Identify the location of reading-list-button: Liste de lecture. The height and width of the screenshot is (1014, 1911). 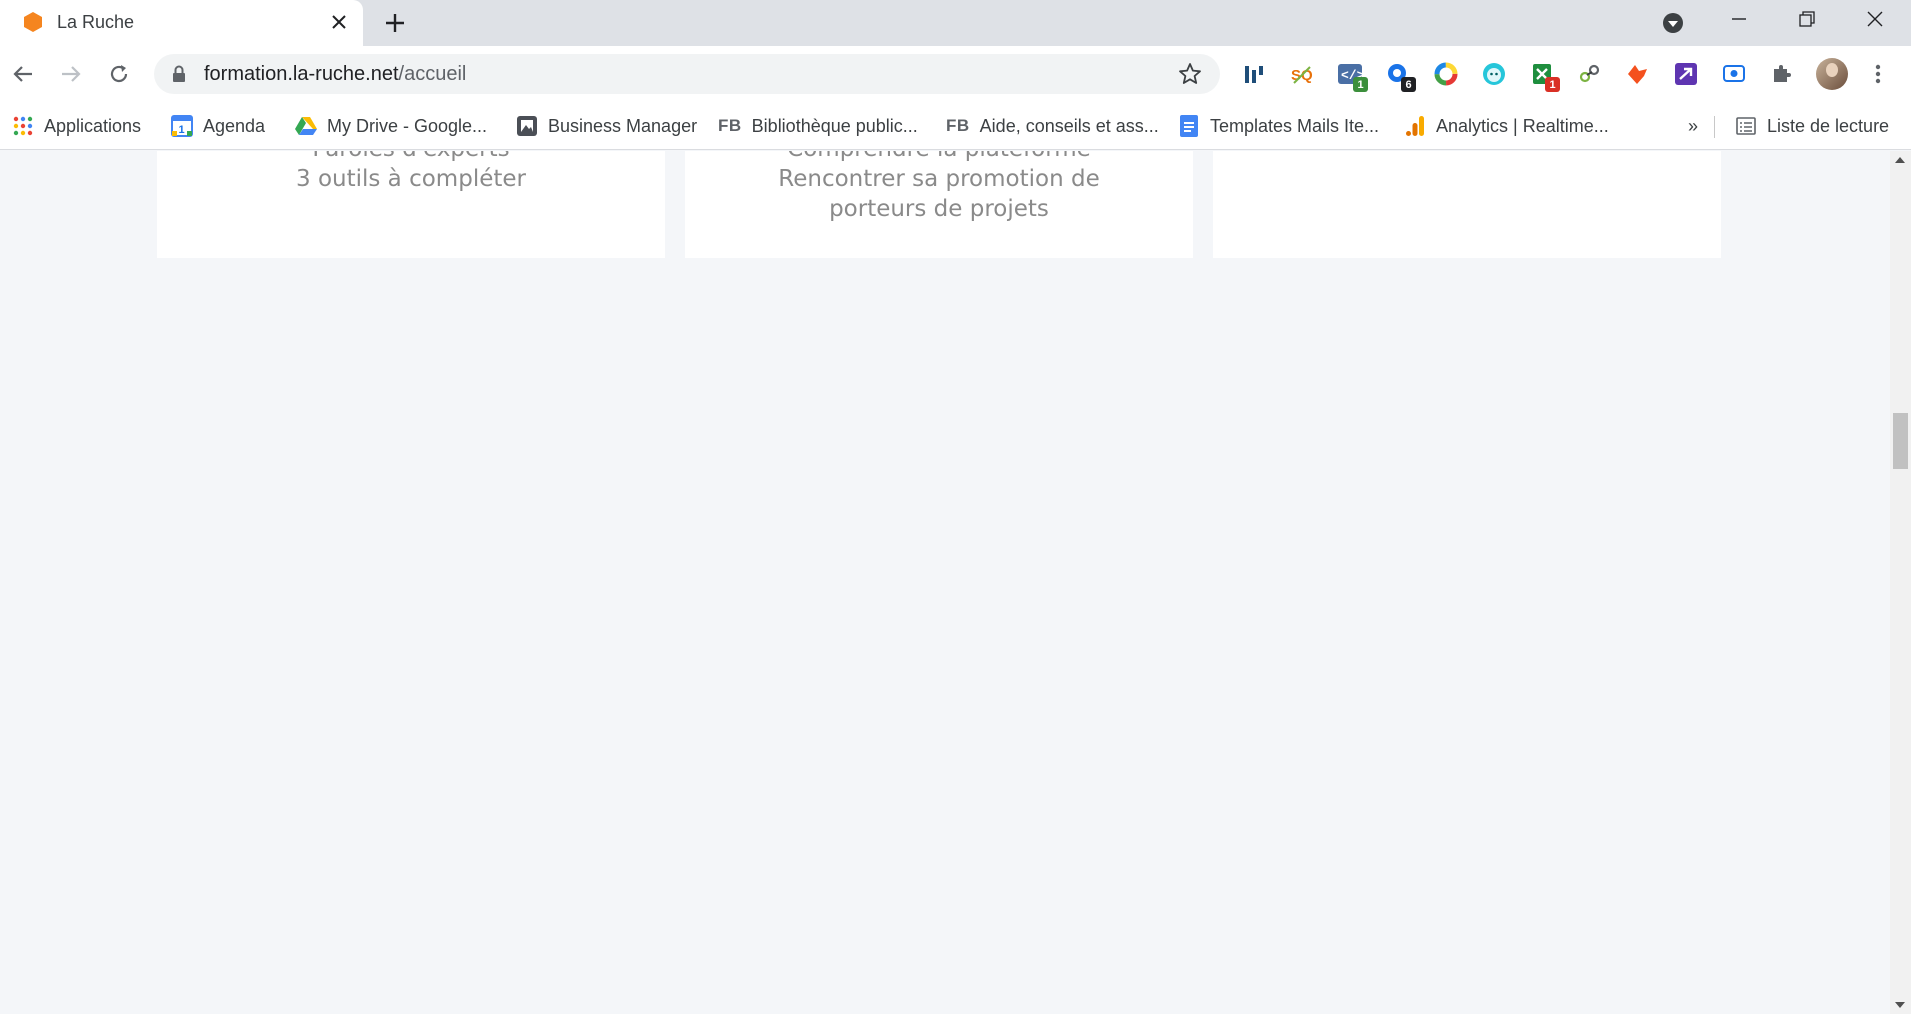
(1812, 126).